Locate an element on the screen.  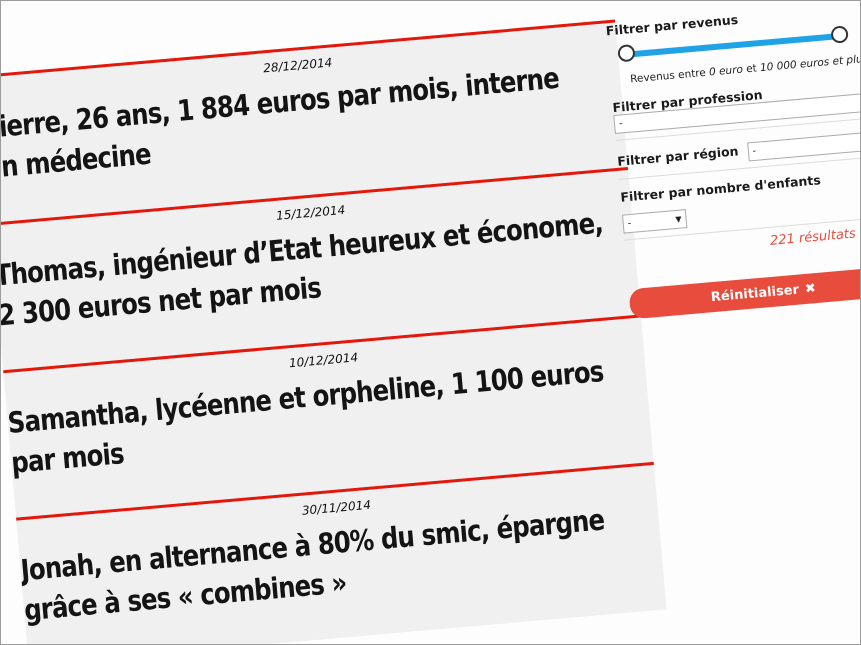
close-icon: ✖ is located at coordinates (810, 288).